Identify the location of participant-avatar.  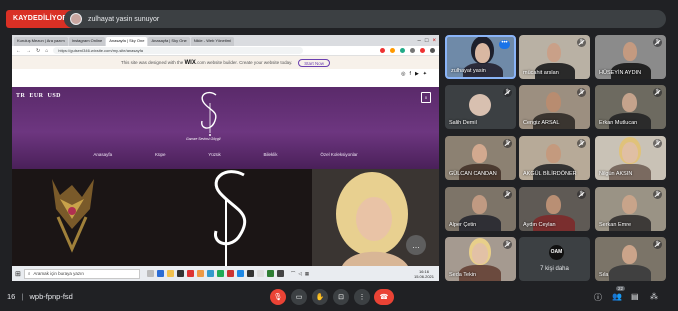
(480, 105).